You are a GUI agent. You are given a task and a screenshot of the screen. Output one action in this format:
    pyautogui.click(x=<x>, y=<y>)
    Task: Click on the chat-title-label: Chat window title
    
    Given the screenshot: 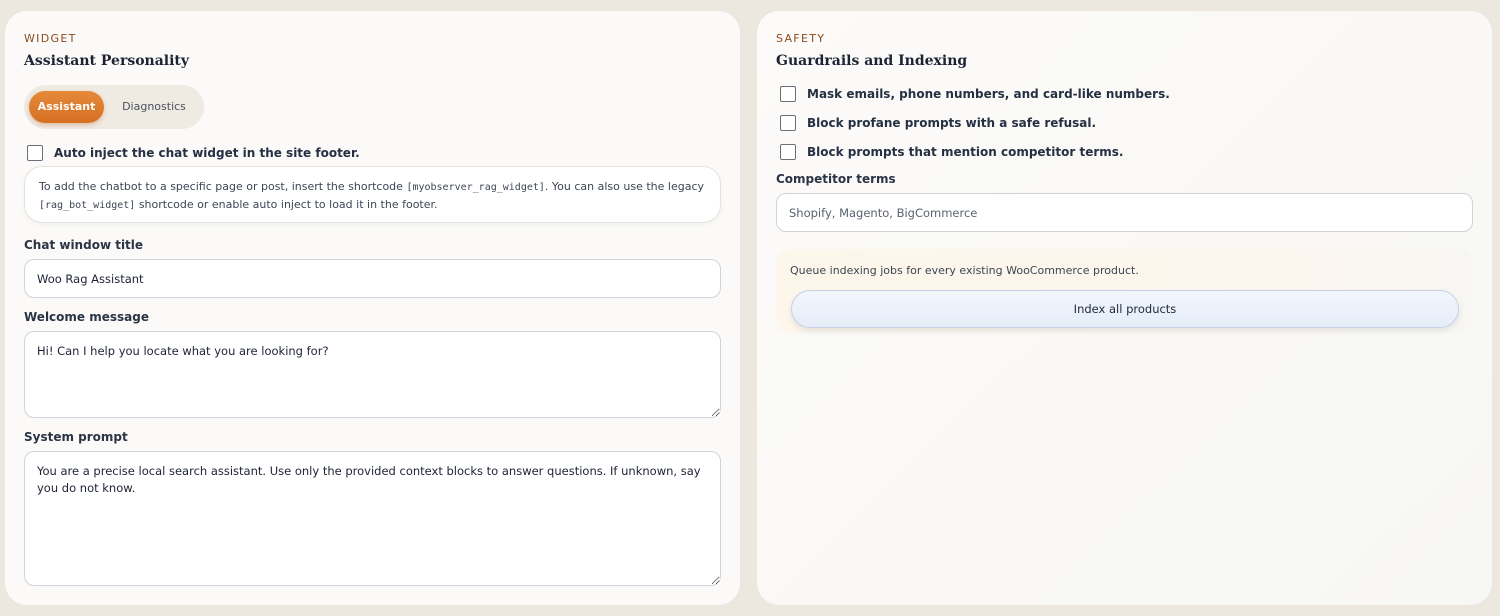 What is the action you would take?
    pyautogui.click(x=84, y=245)
    